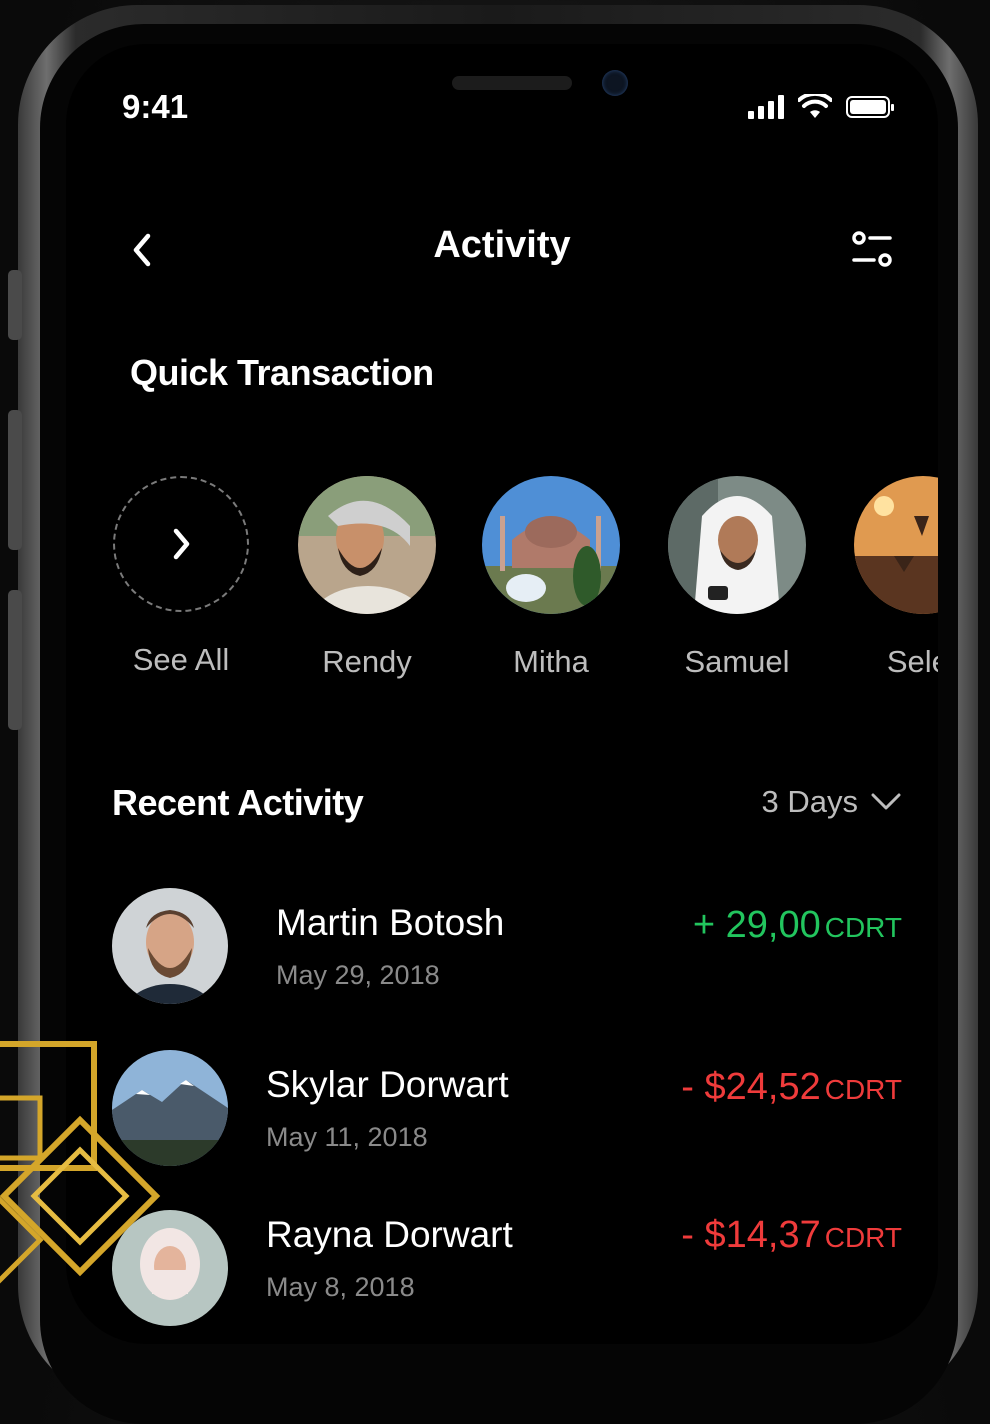  I want to click on quick-transaction-title: Quick Transaction, so click(282, 372).